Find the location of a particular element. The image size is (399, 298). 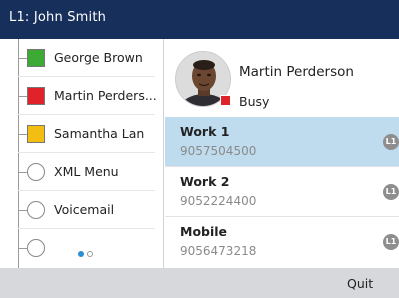

line-key-george-brown: George Brown is located at coordinates (86, 58).